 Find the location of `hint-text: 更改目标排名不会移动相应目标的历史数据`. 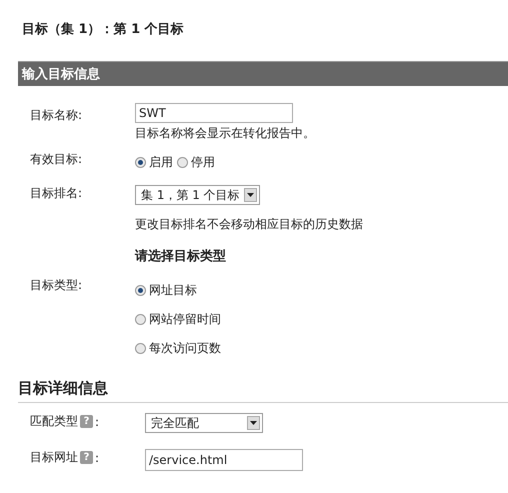

hint-text: 更改目标排名不会移动相应目标的历史数据 is located at coordinates (249, 224).